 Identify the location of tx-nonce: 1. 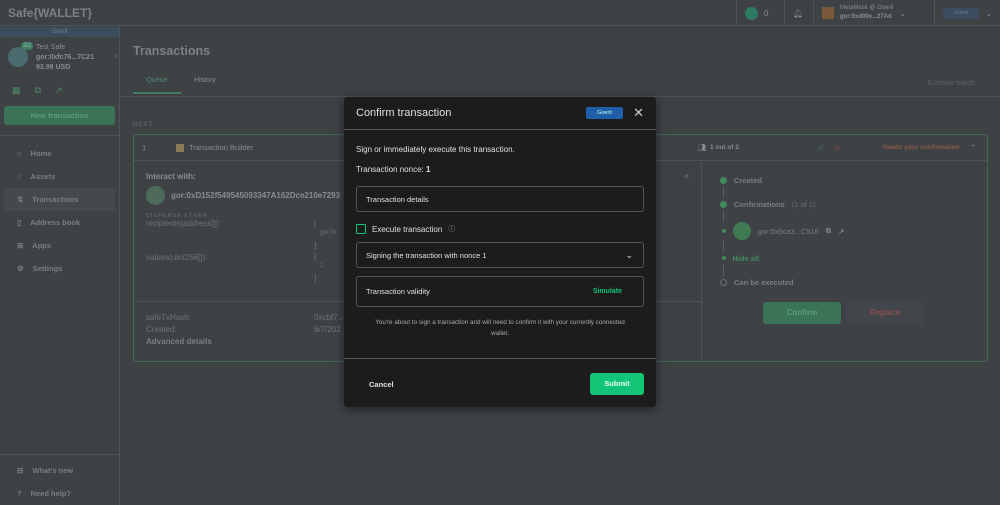
(144, 147).